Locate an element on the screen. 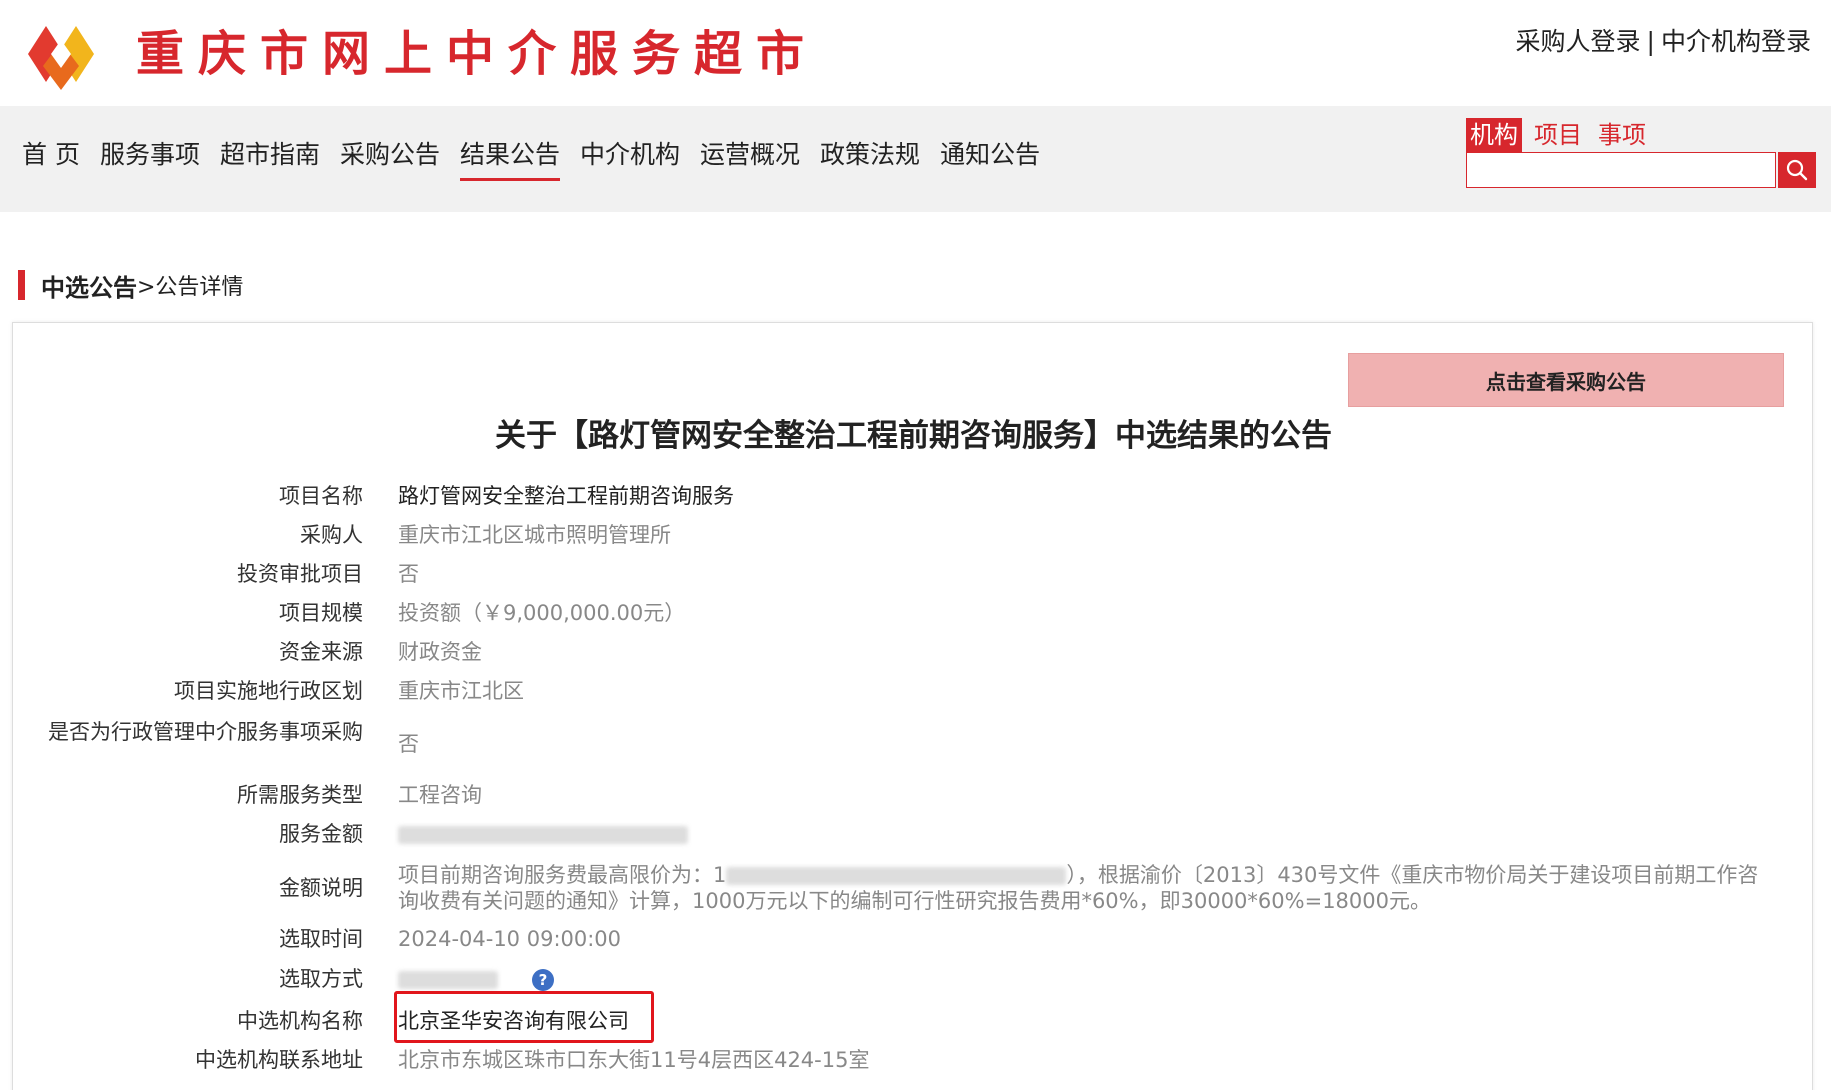 This screenshot has height=1090, width=1831. field-label: 投资审批项目 is located at coordinates (300, 574).